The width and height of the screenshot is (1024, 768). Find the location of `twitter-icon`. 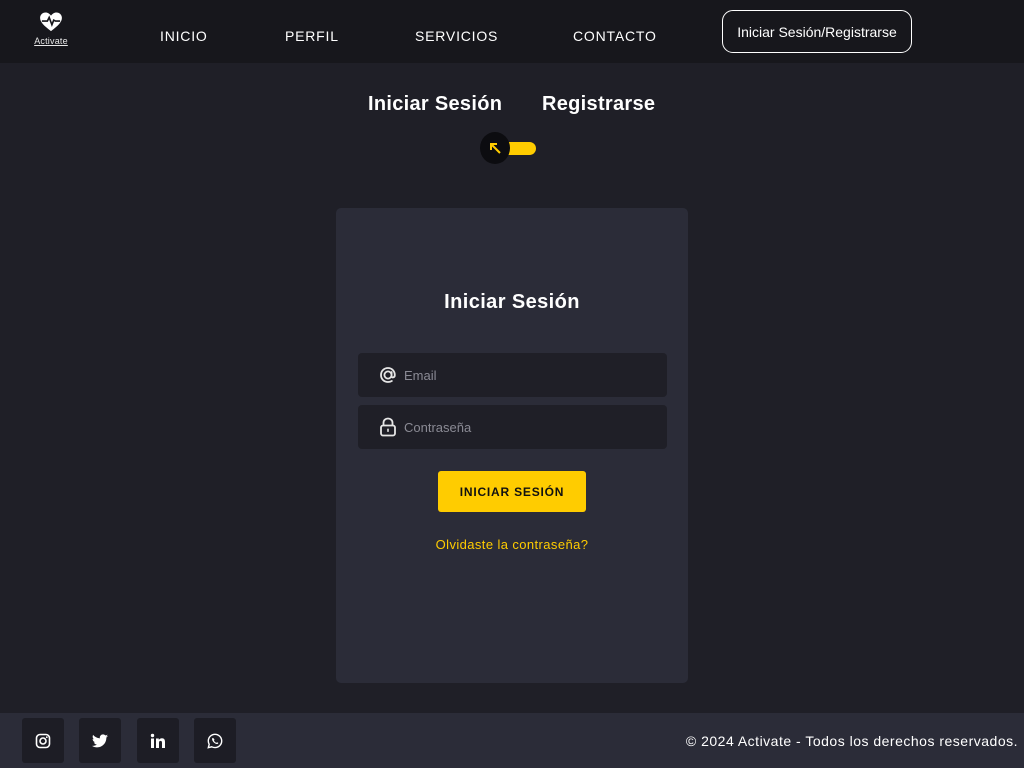

twitter-icon is located at coordinates (100, 740).